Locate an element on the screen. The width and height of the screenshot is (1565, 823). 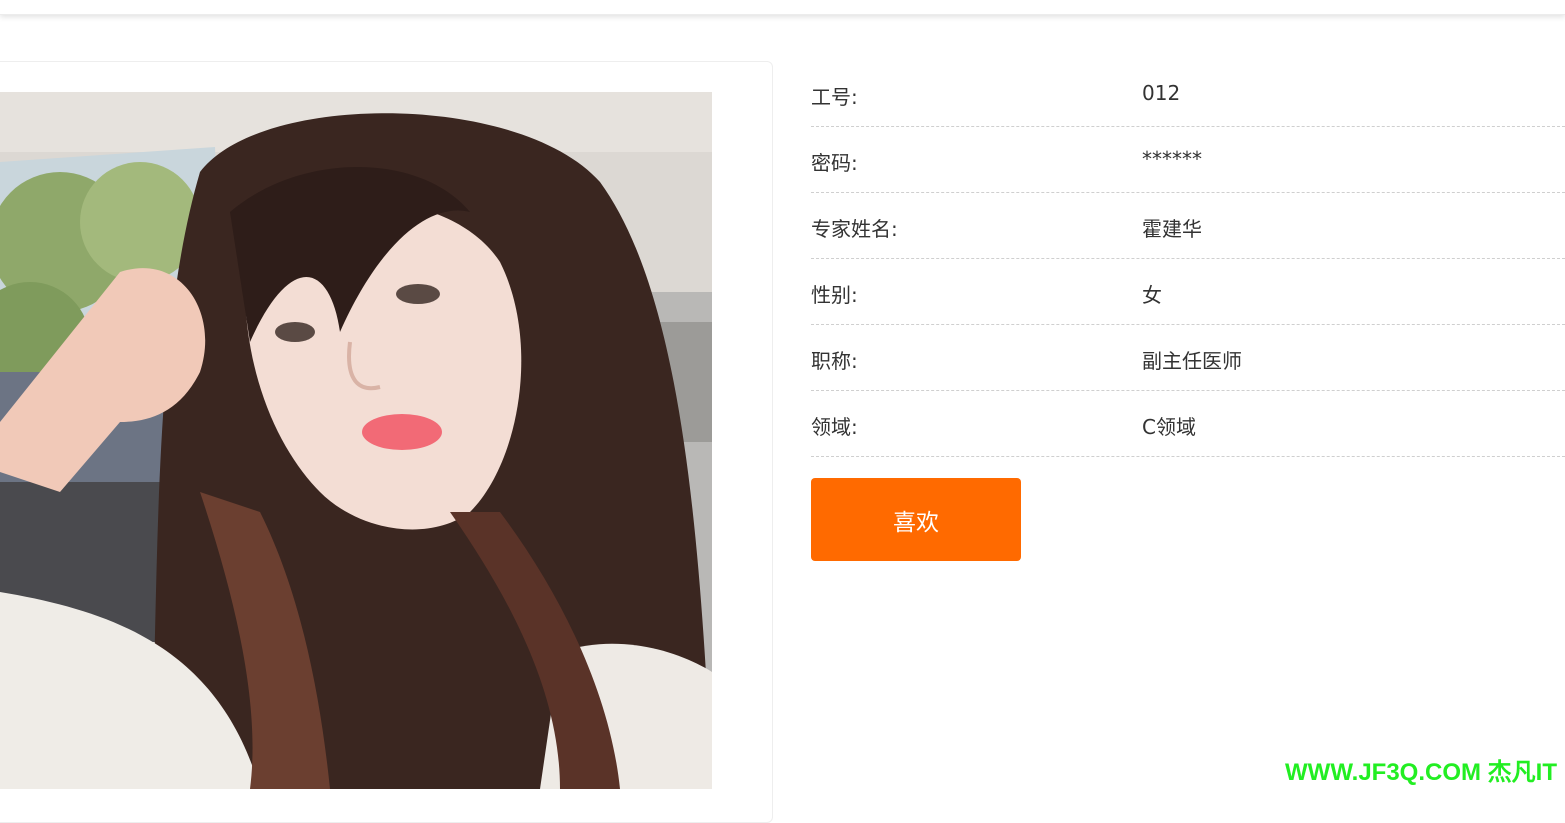
field-label: 工号: is located at coordinates (834, 95).